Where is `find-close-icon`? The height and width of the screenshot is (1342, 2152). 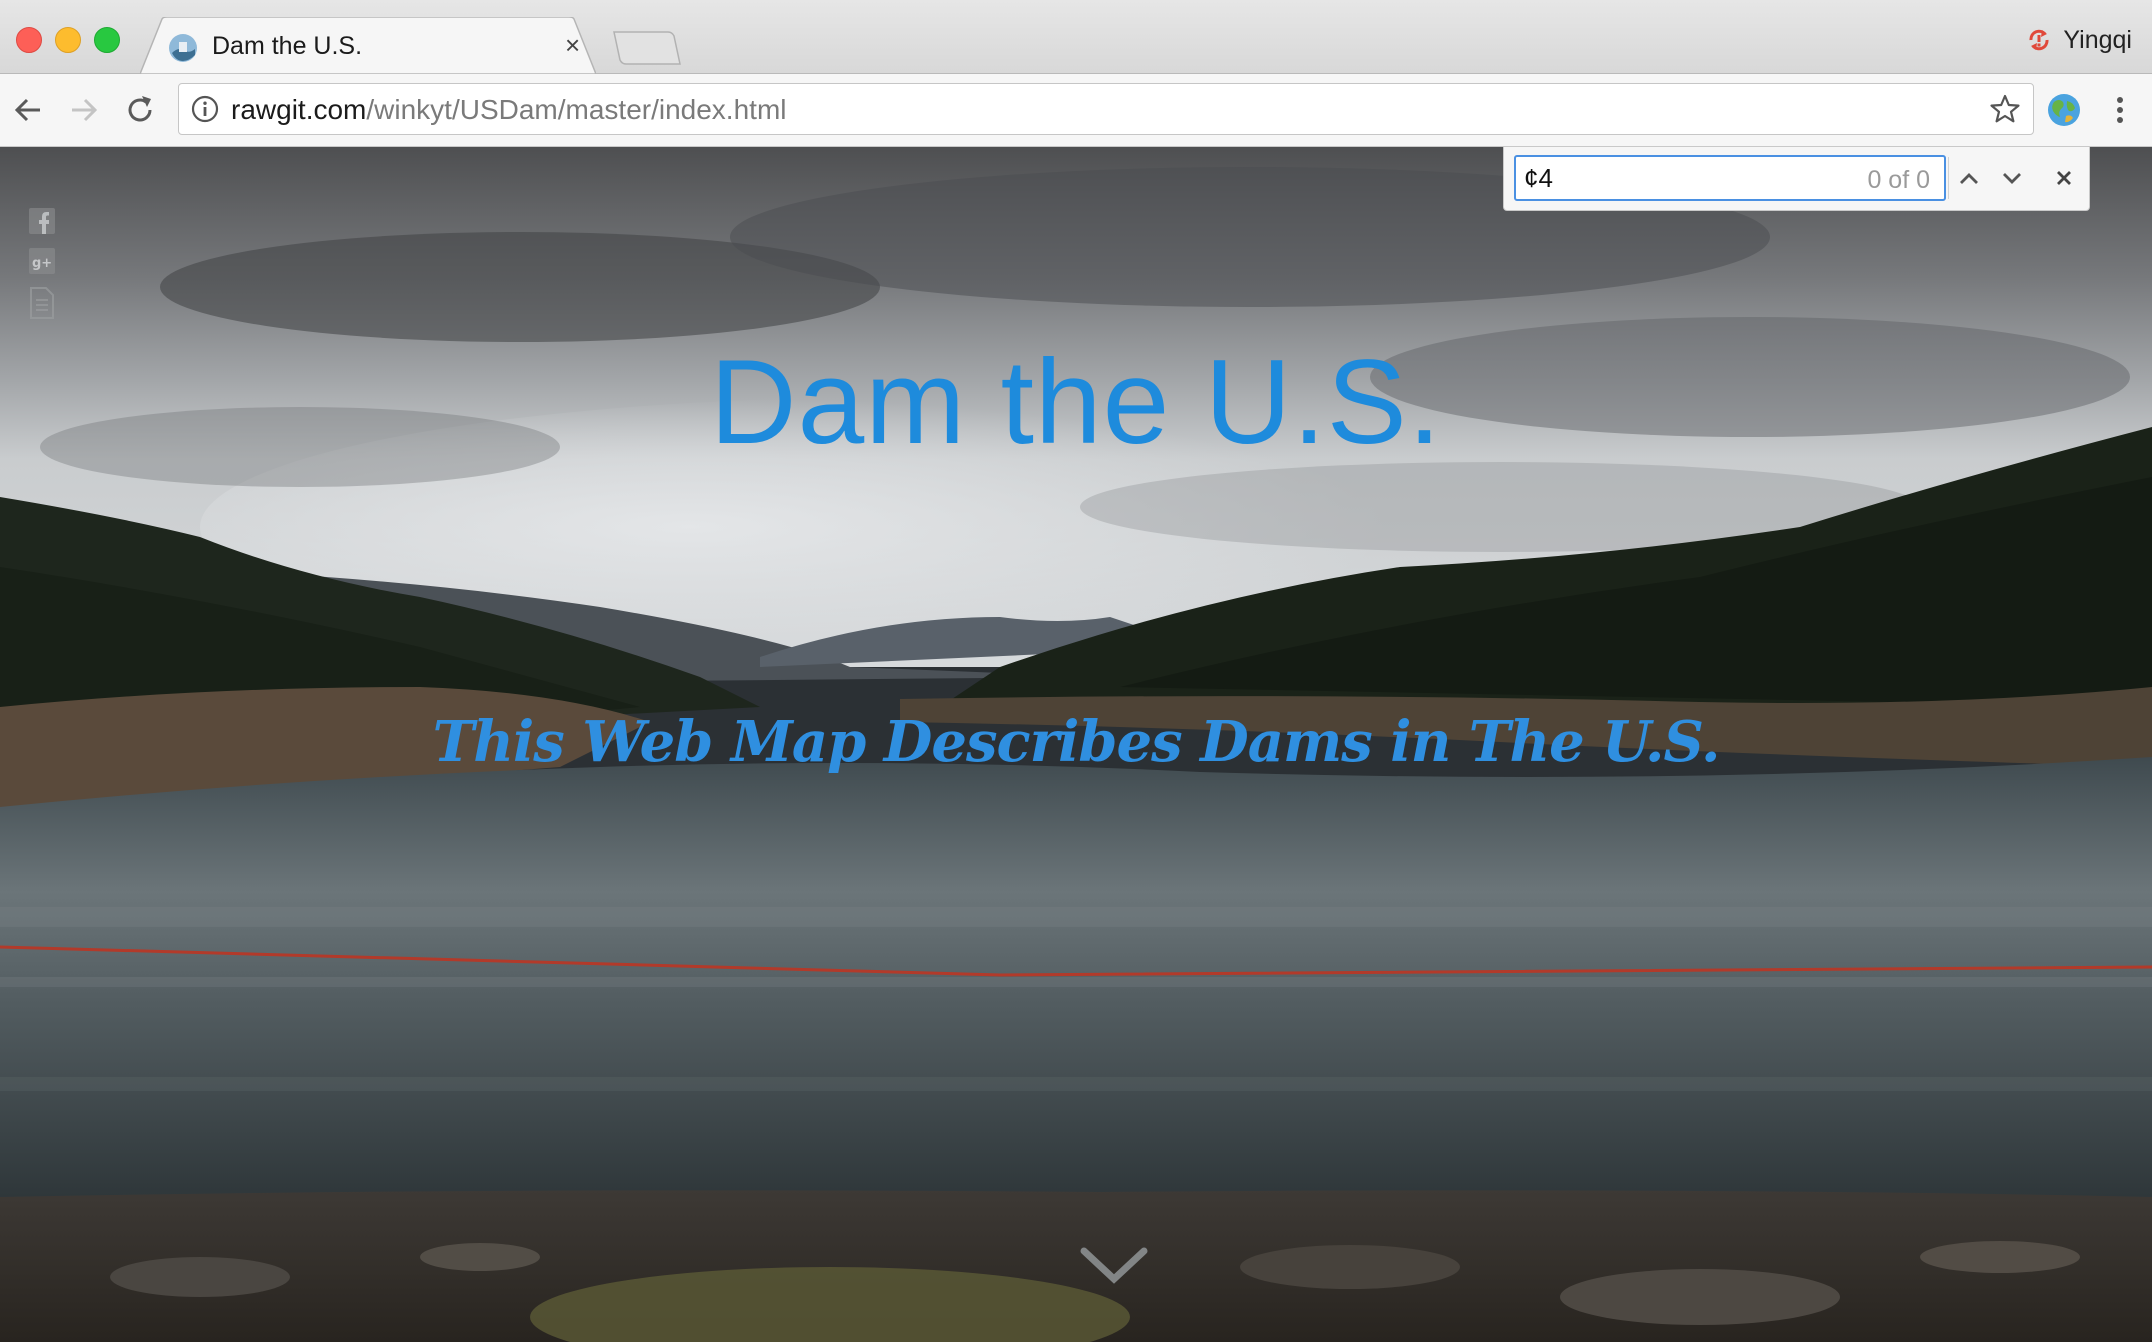
find-close-icon is located at coordinates (2064, 178).